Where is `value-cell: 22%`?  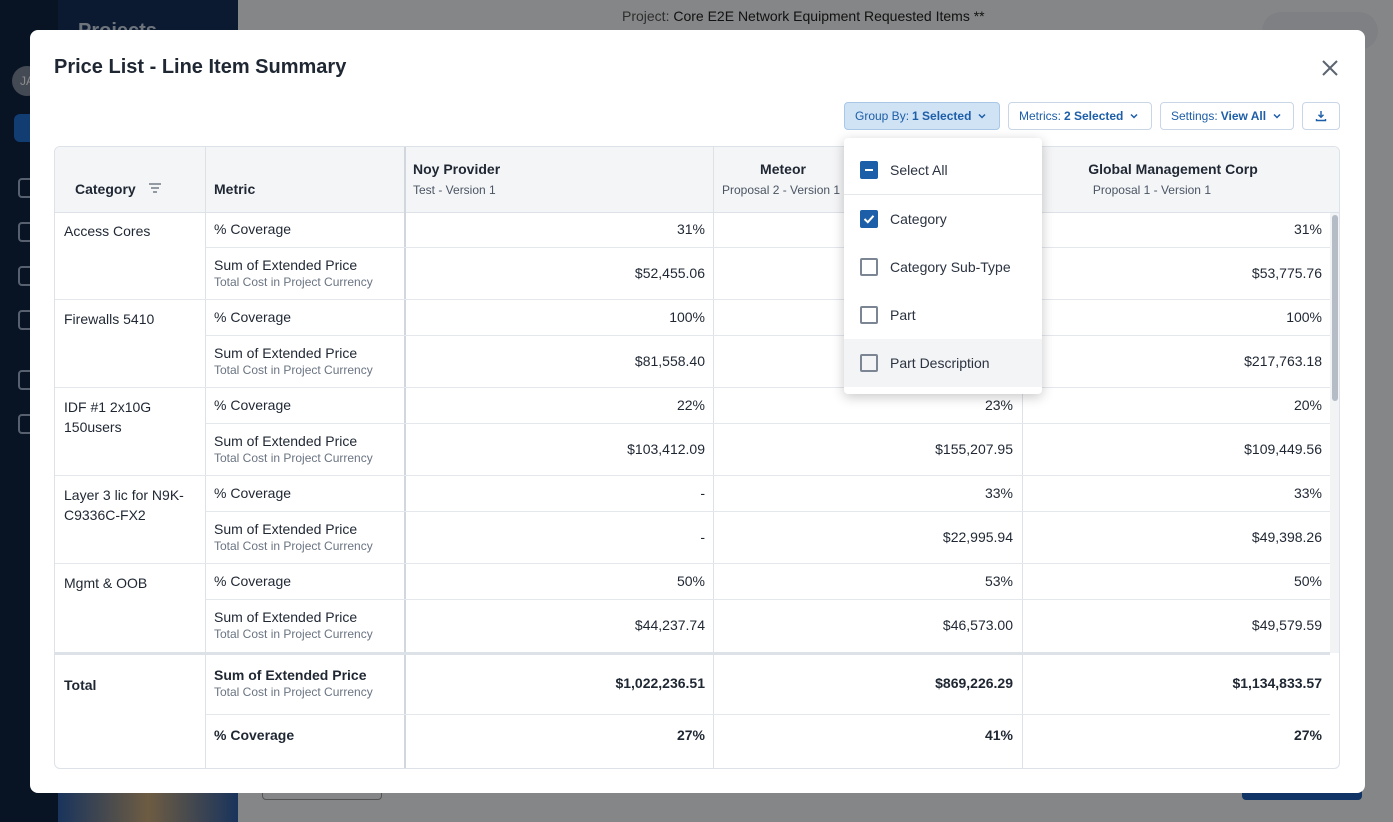
value-cell: 22% is located at coordinates (690, 405).